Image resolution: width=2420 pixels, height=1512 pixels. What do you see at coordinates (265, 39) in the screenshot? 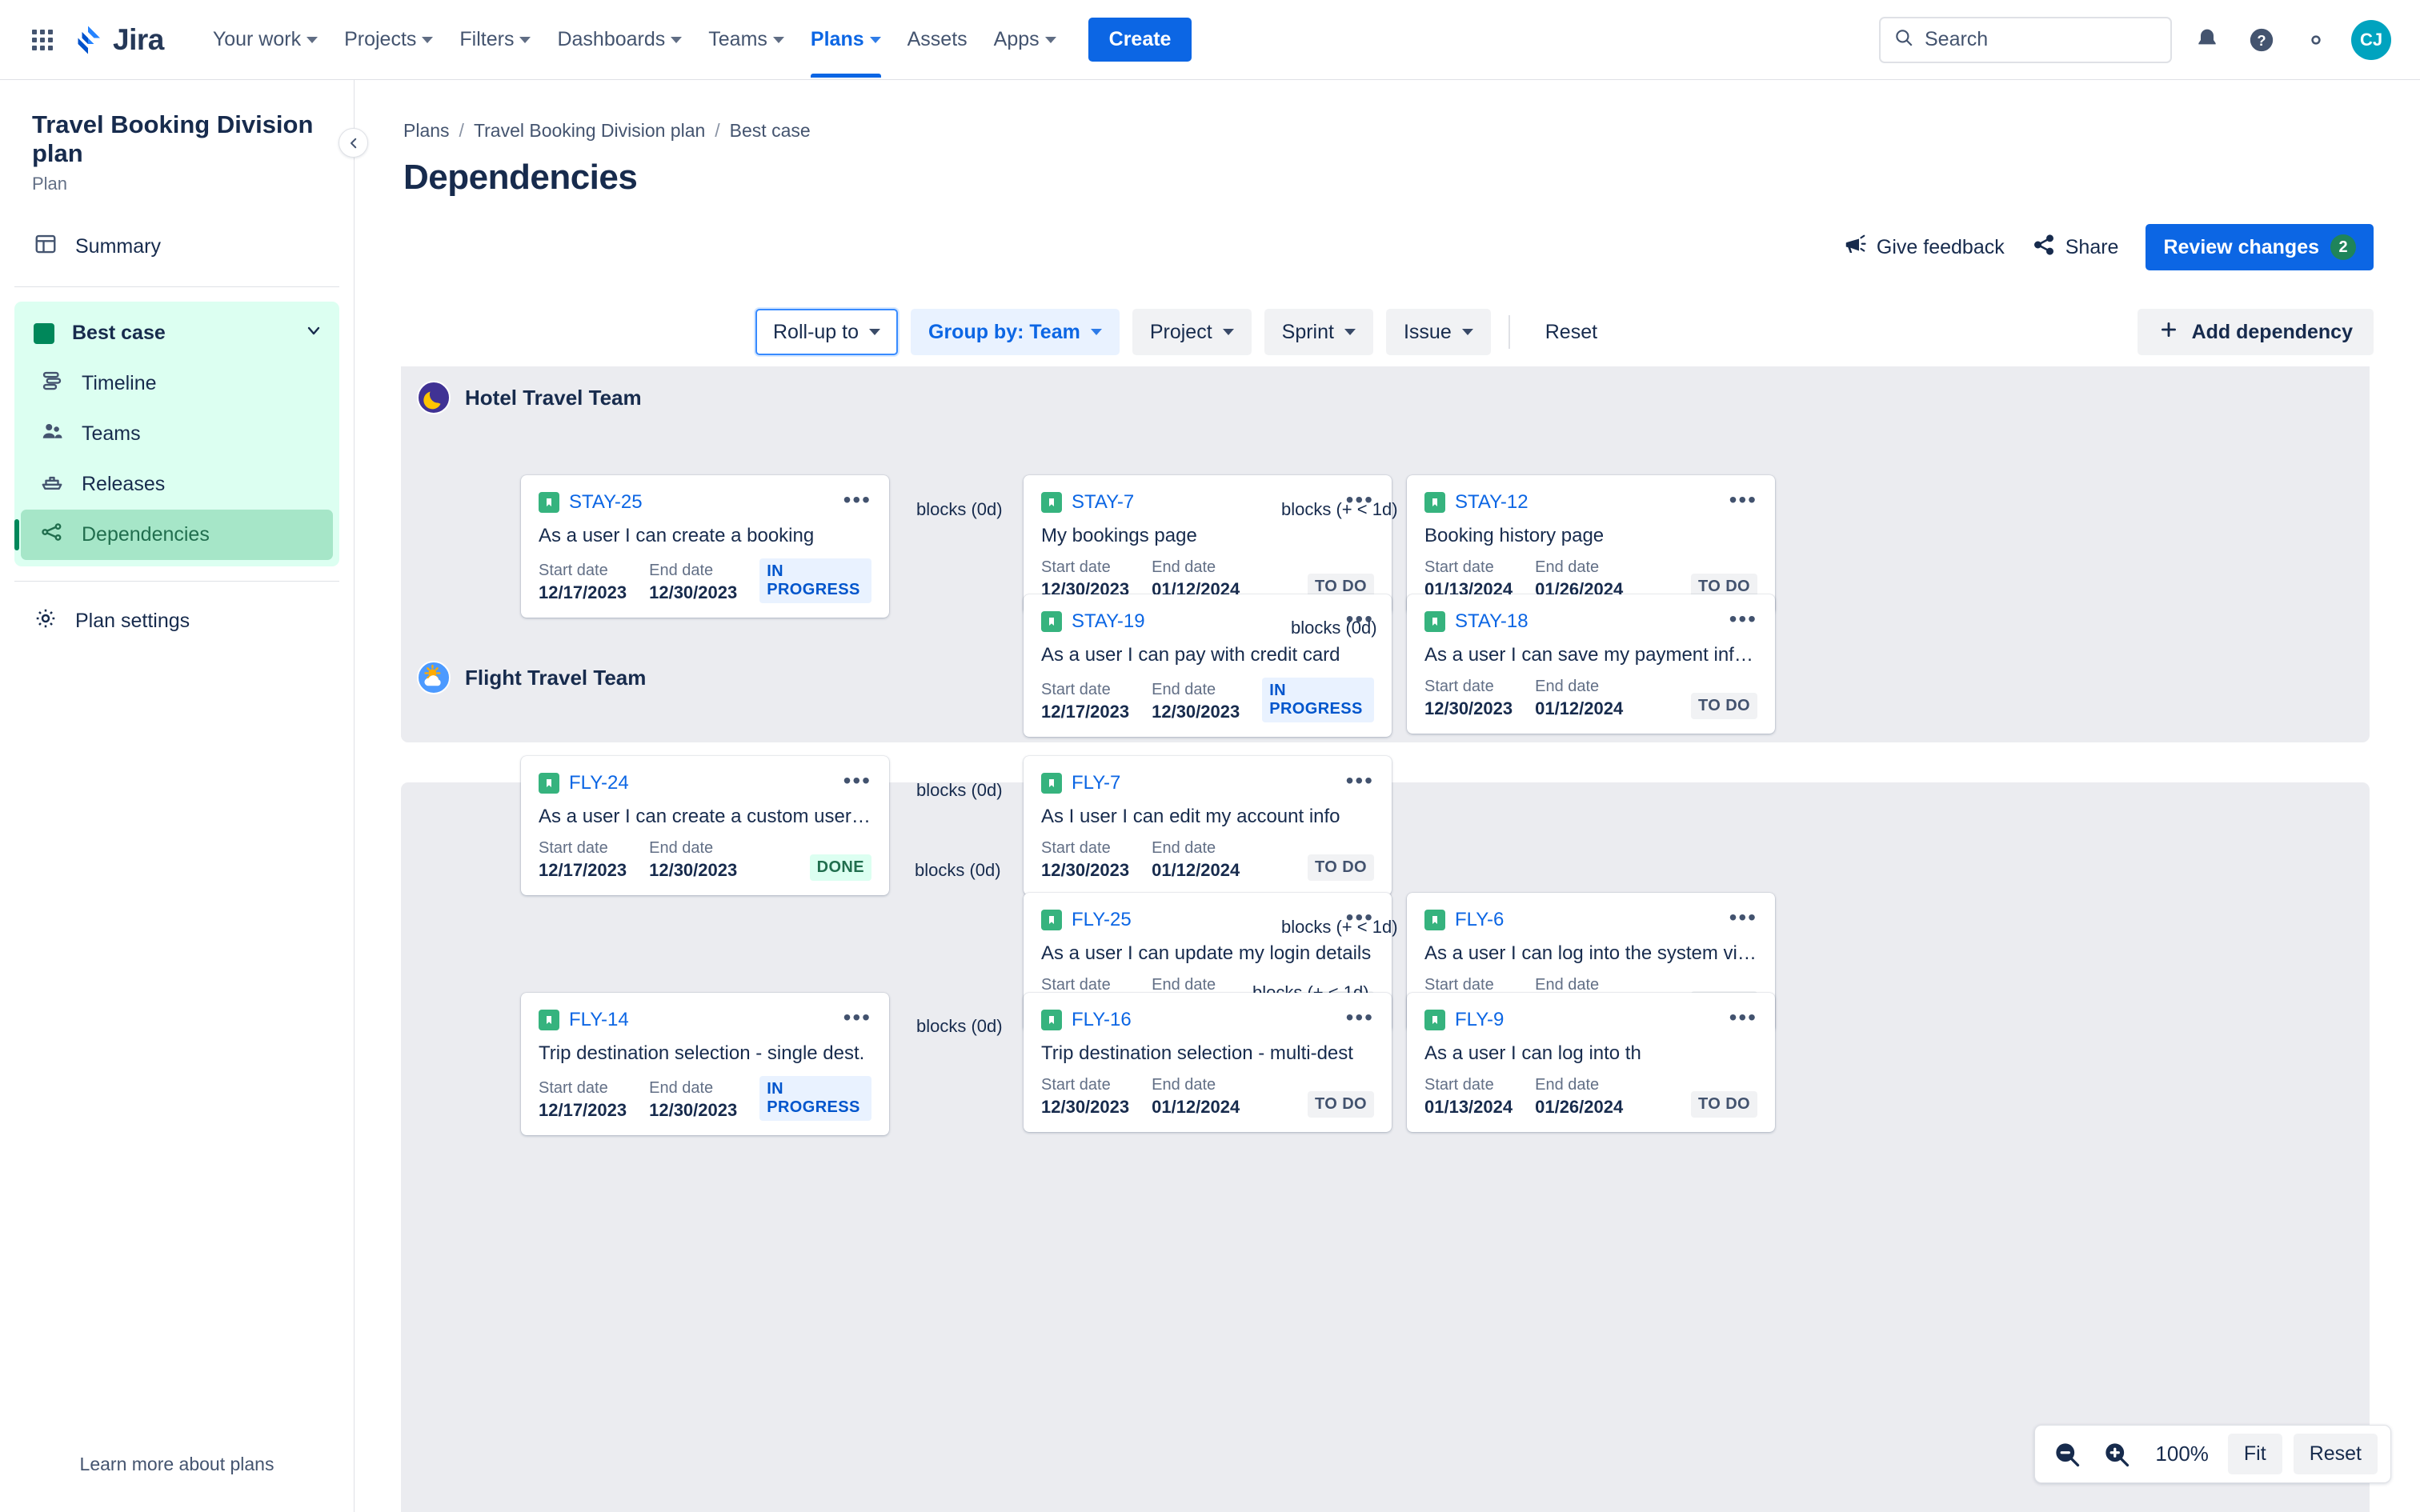
I see `nav-item-your-work: Your work` at bounding box center [265, 39].